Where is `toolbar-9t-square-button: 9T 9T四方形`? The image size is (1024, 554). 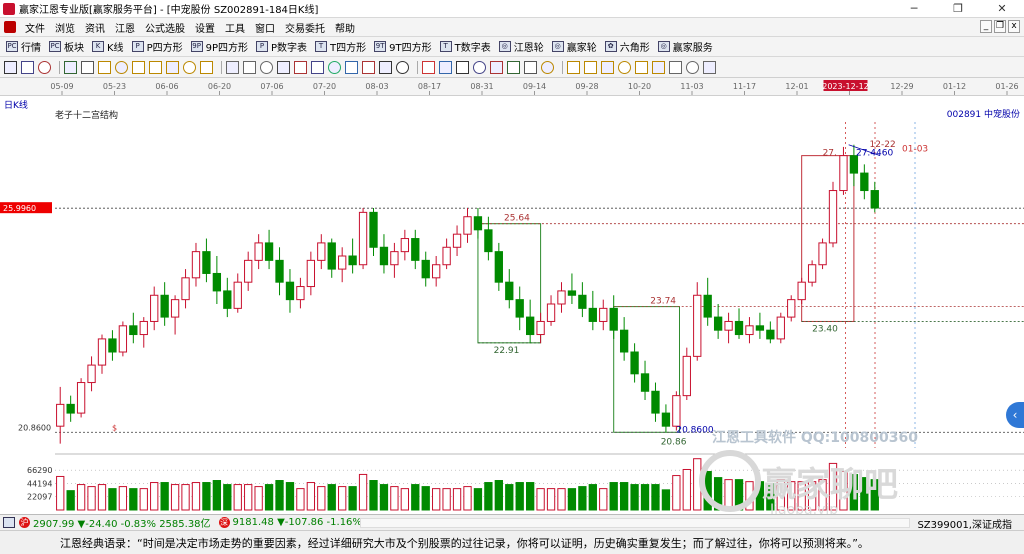
toolbar-9t-square-button: 9T 9T四方形 is located at coordinates (403, 46).